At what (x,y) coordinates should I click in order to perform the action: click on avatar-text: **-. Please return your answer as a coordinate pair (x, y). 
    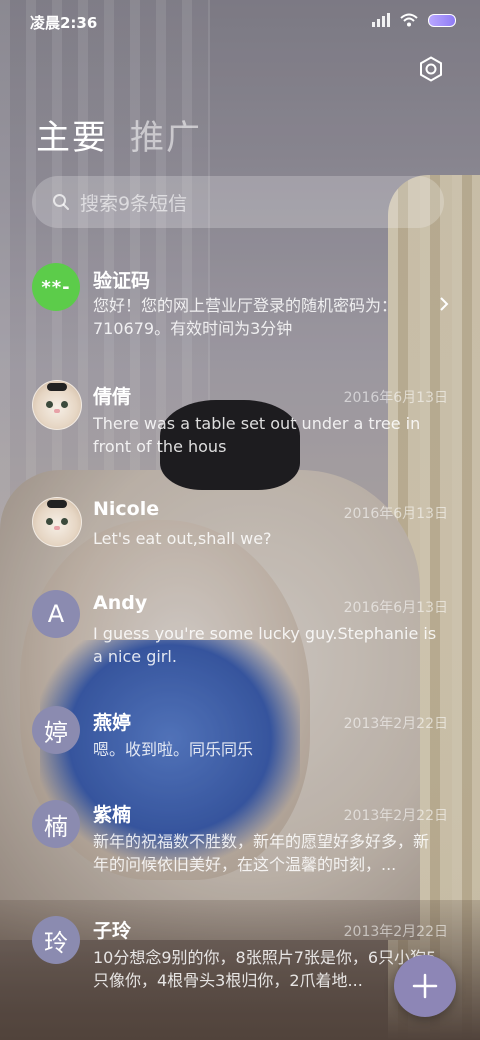
    Looking at the image, I should click on (56, 287).